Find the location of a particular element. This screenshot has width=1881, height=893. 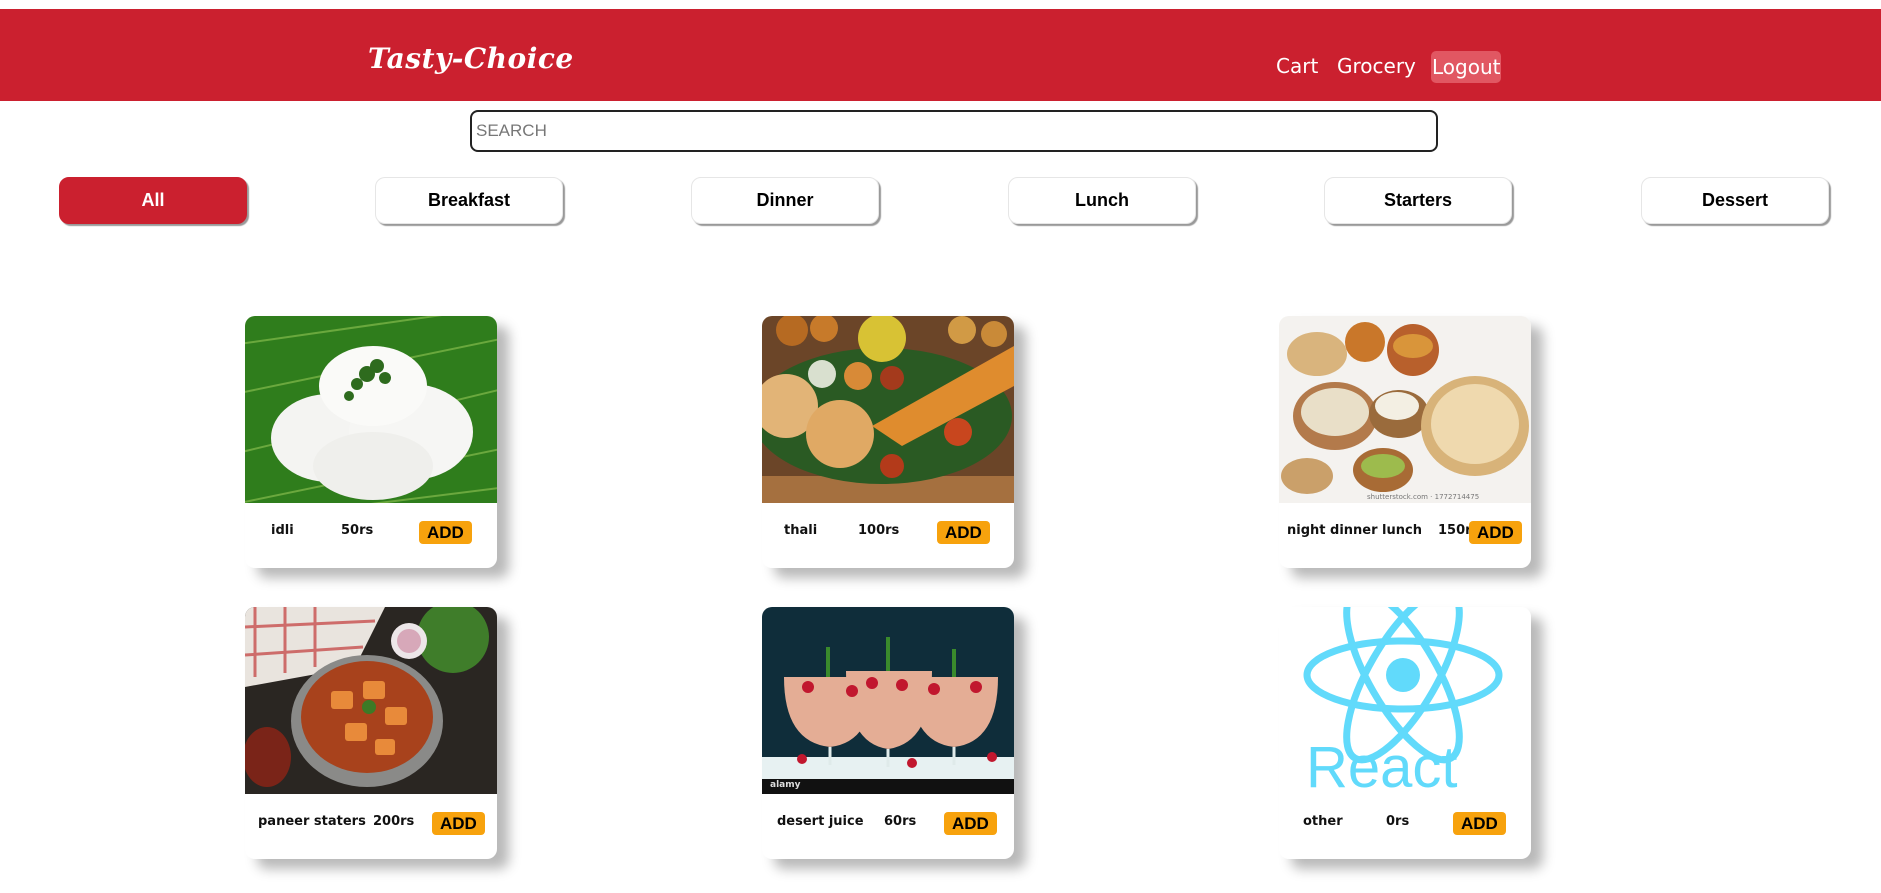

item-name: other is located at coordinates (1323, 821).